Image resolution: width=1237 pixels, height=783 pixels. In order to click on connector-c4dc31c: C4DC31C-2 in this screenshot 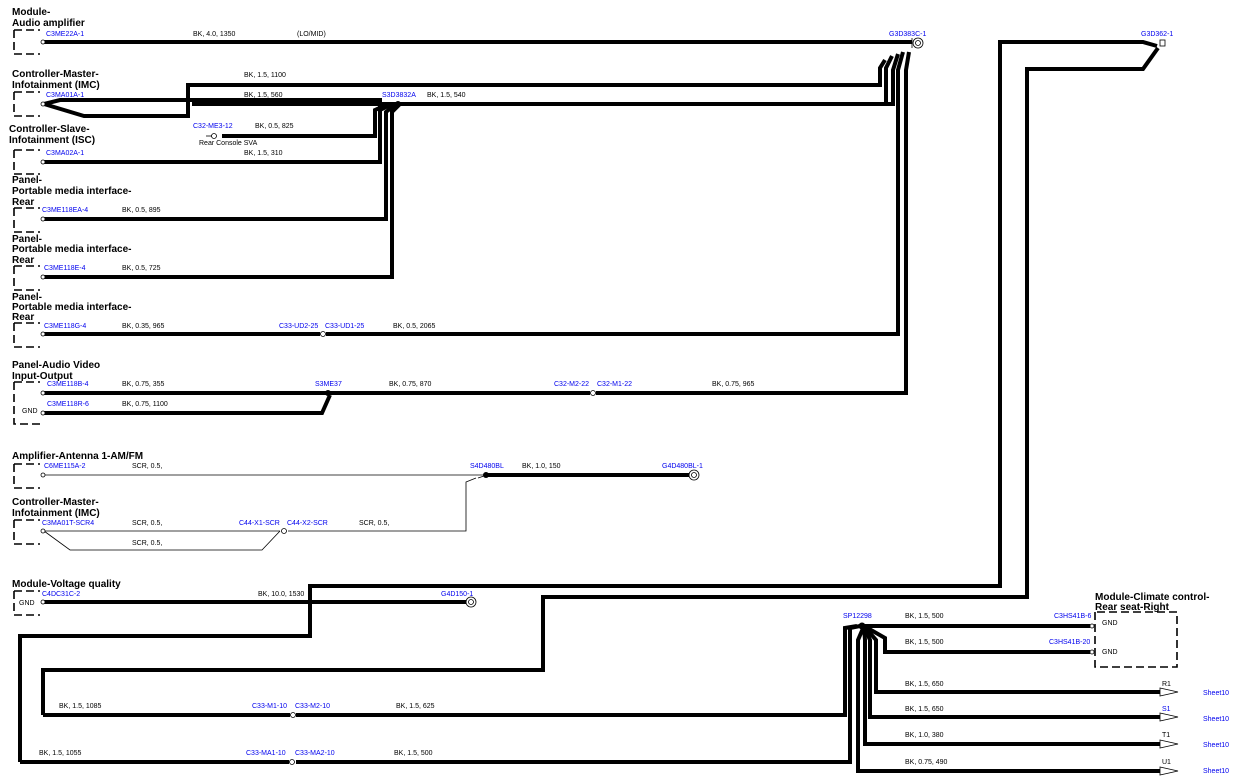, I will do `click(61, 594)`.